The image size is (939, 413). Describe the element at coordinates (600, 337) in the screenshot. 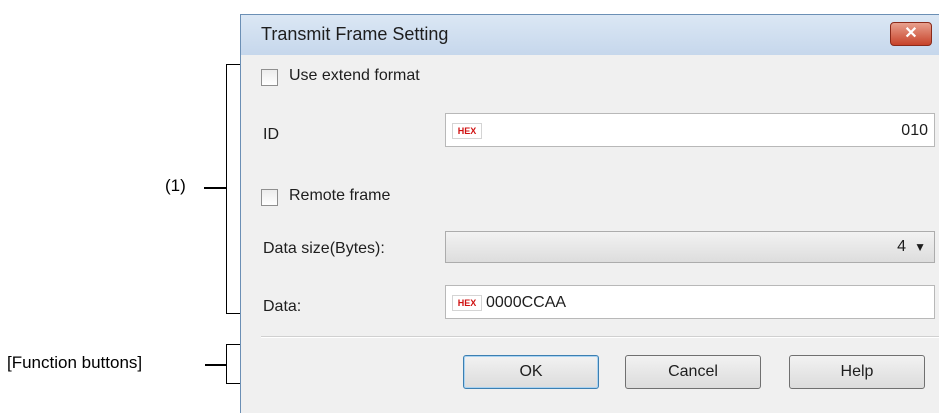

I see `separator` at that location.